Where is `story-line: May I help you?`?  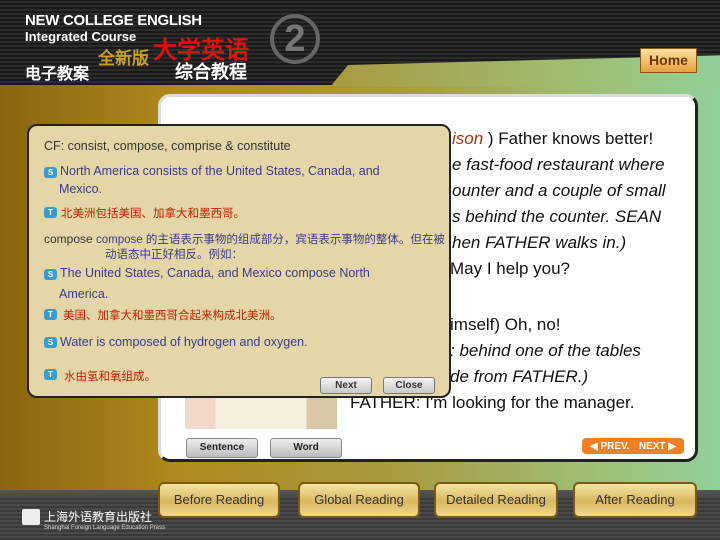
story-line: May I help you? is located at coordinates (510, 268).